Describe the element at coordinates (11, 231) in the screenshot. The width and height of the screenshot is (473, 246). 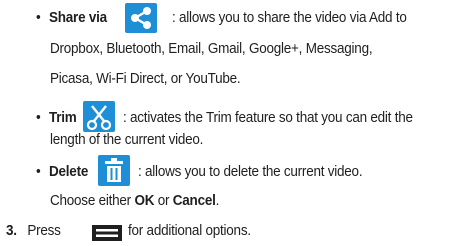
I see `step-number: 3.` at that location.